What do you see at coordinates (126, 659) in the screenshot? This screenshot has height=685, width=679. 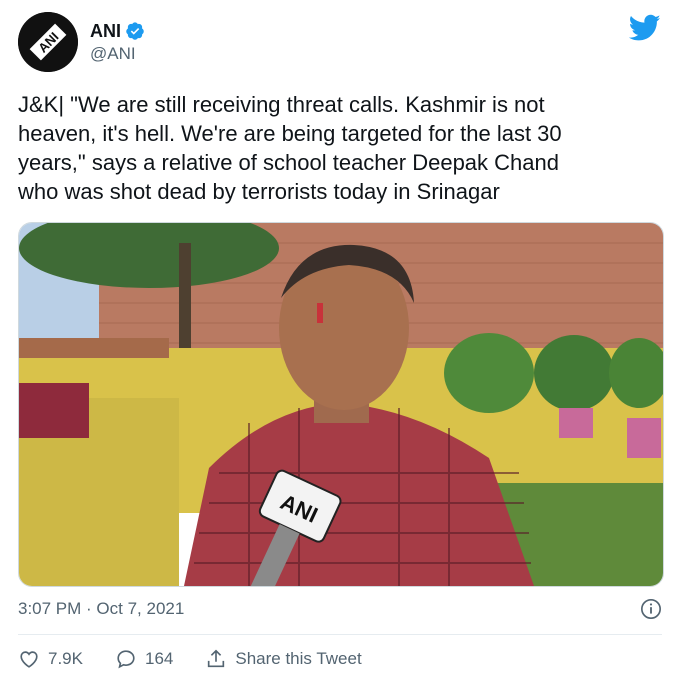 I see `reply-icon` at bounding box center [126, 659].